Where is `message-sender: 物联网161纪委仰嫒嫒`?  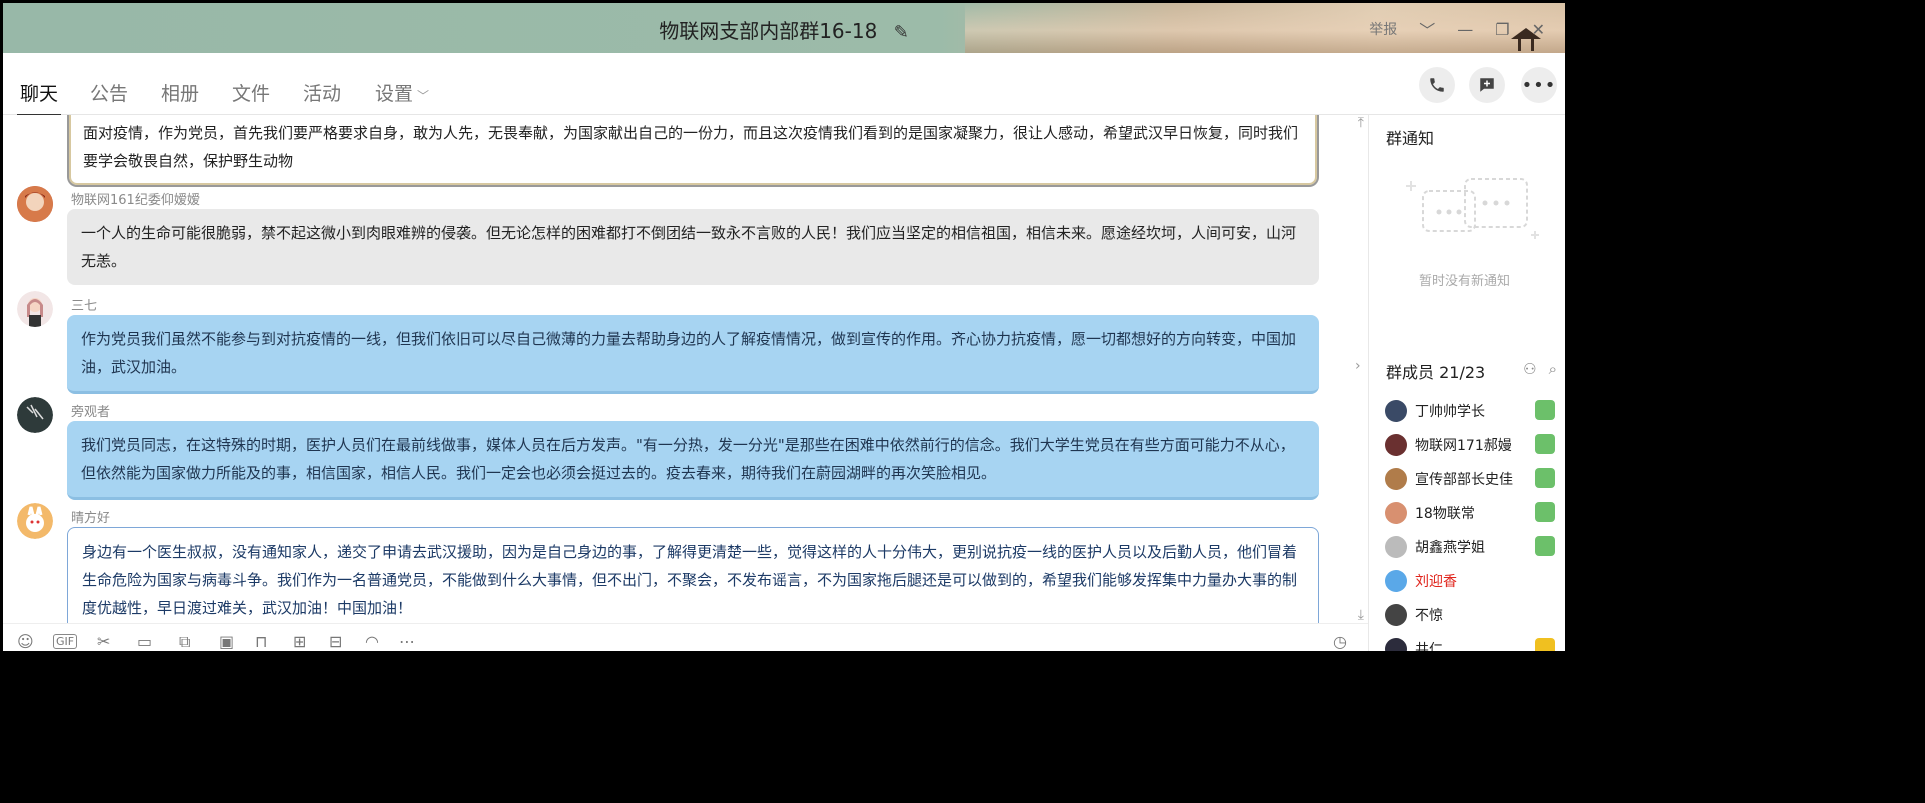
message-sender: 物联网161纪委仰嫒嫒 is located at coordinates (135, 198).